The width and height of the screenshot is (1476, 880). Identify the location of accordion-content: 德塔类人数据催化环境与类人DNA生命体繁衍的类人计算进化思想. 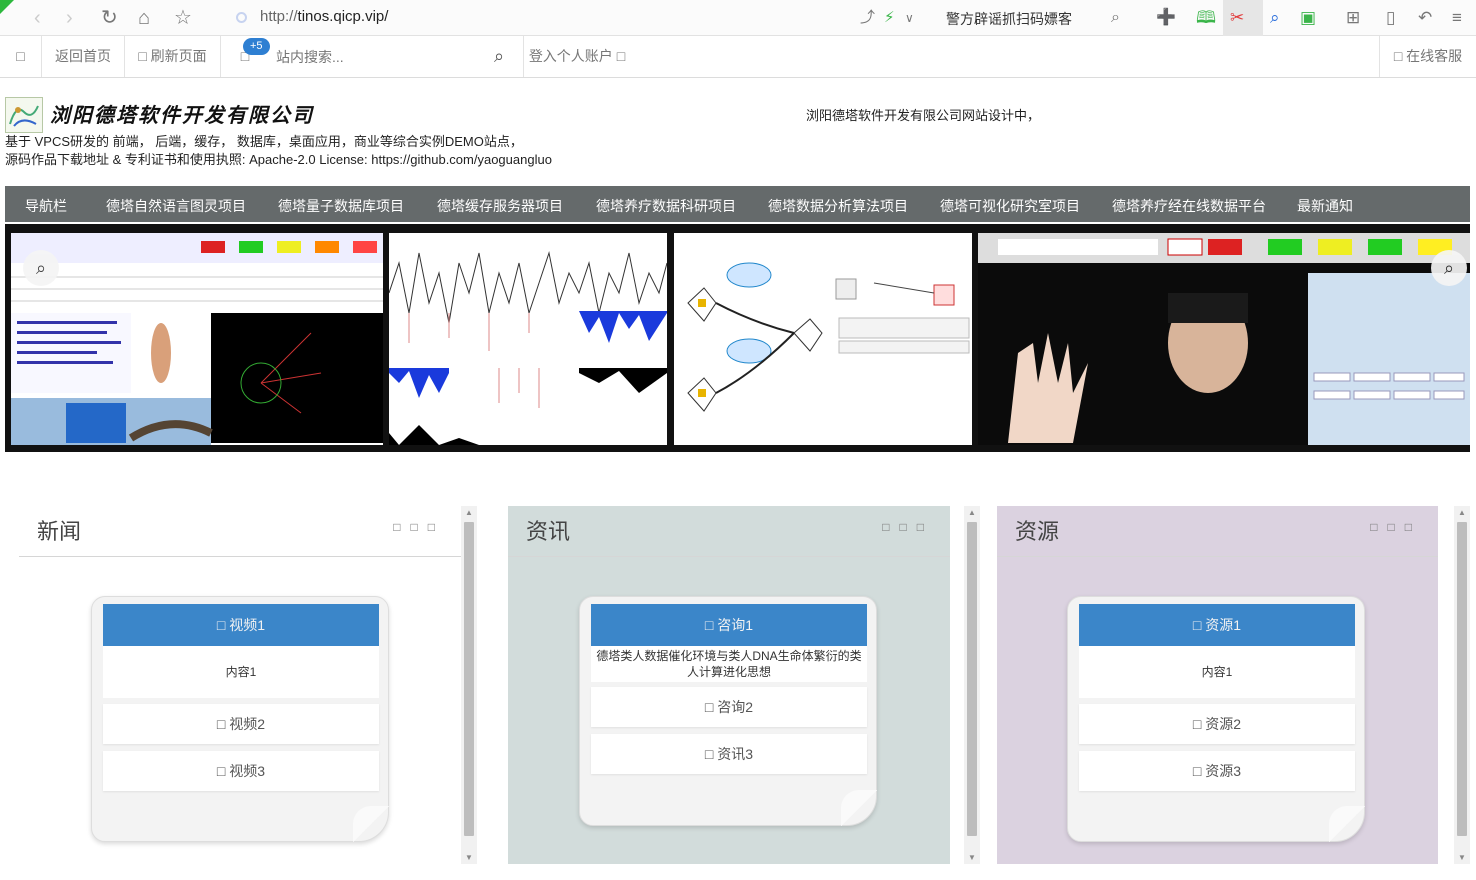
(729, 664).